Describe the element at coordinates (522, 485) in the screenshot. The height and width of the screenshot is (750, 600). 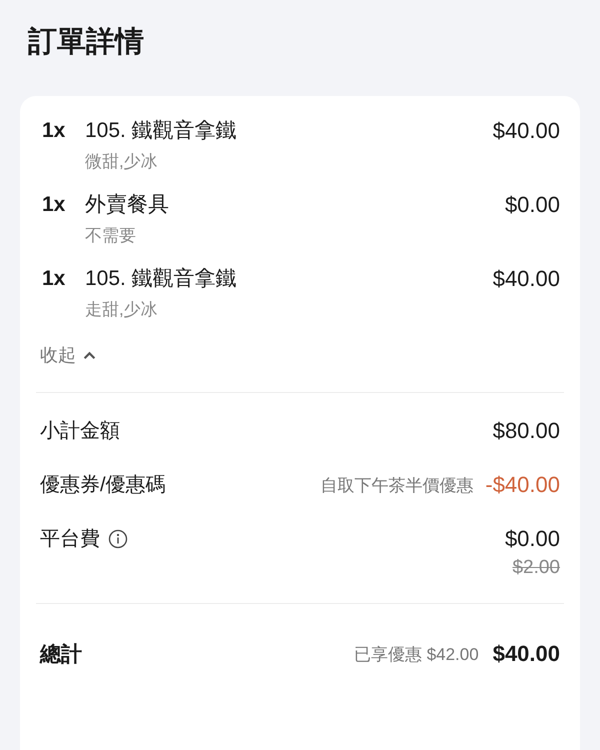
I see `discount-amount: -$40.00` at that location.